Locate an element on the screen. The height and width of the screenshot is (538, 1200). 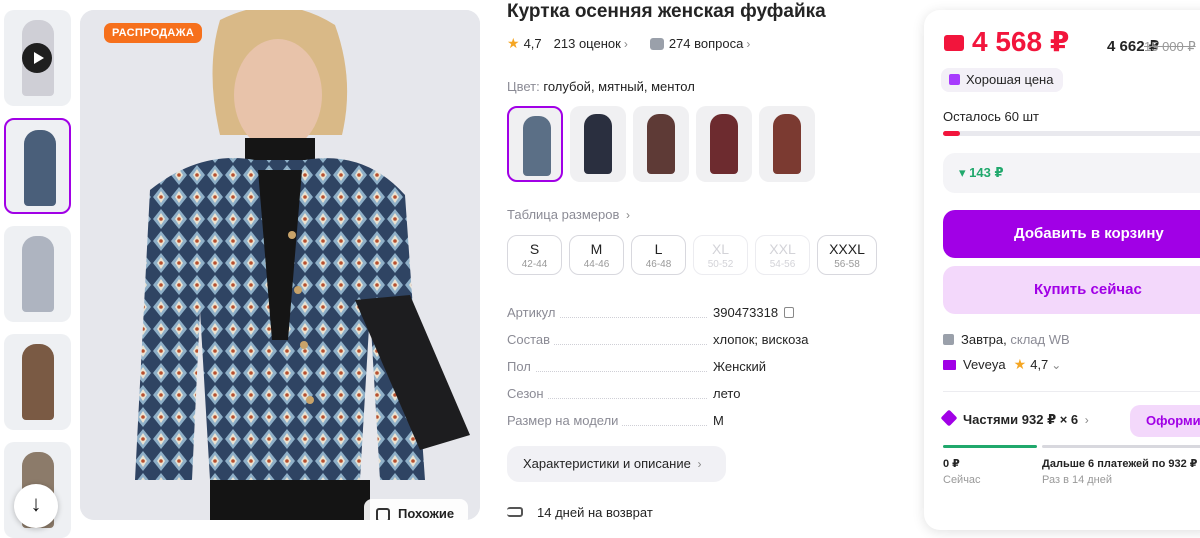
product-title: Куртка осенняя женская фуфайка is located at coordinates (666, 11).